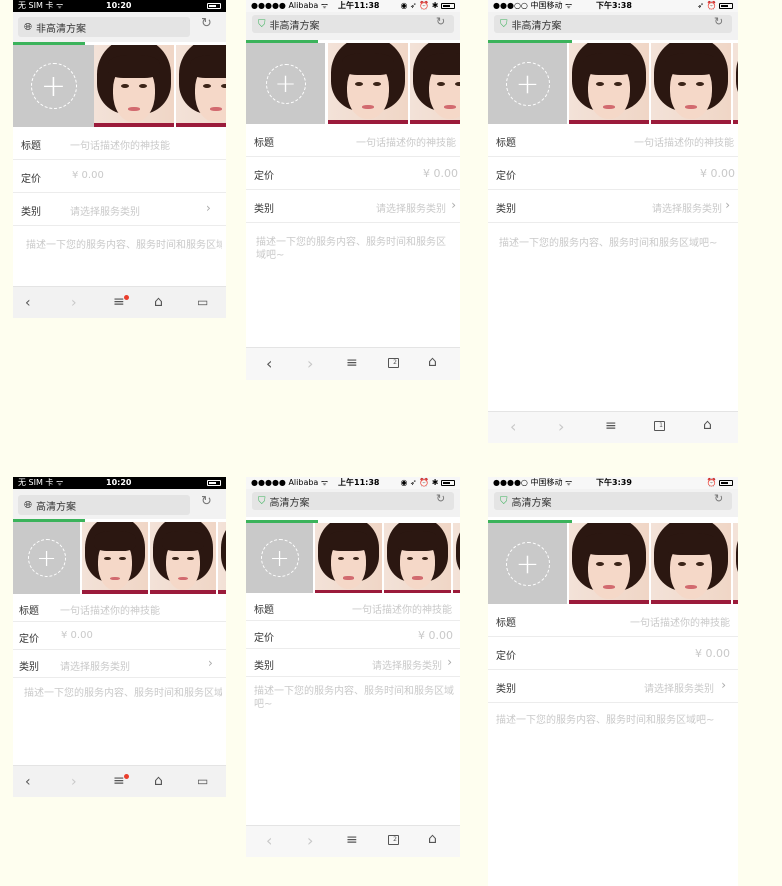 The image size is (782, 886). What do you see at coordinates (659, 426) in the screenshot?
I see `tabs-icon: 1` at bounding box center [659, 426].